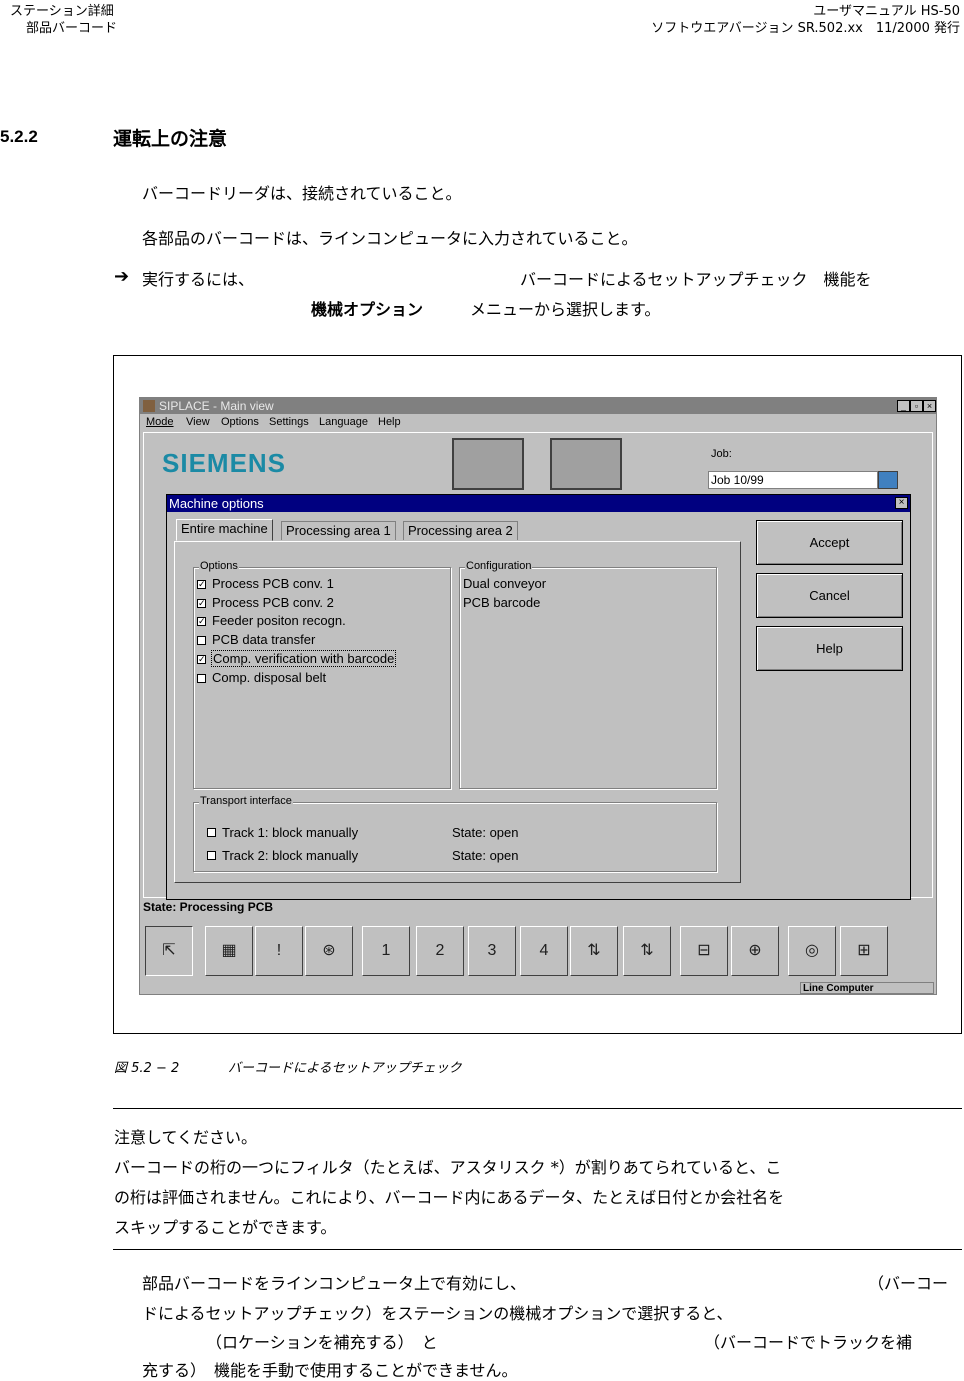 The height and width of the screenshot is (1381, 964). Describe the element at coordinates (386, 951) in the screenshot. I see `gantry-1-icon: 1` at that location.